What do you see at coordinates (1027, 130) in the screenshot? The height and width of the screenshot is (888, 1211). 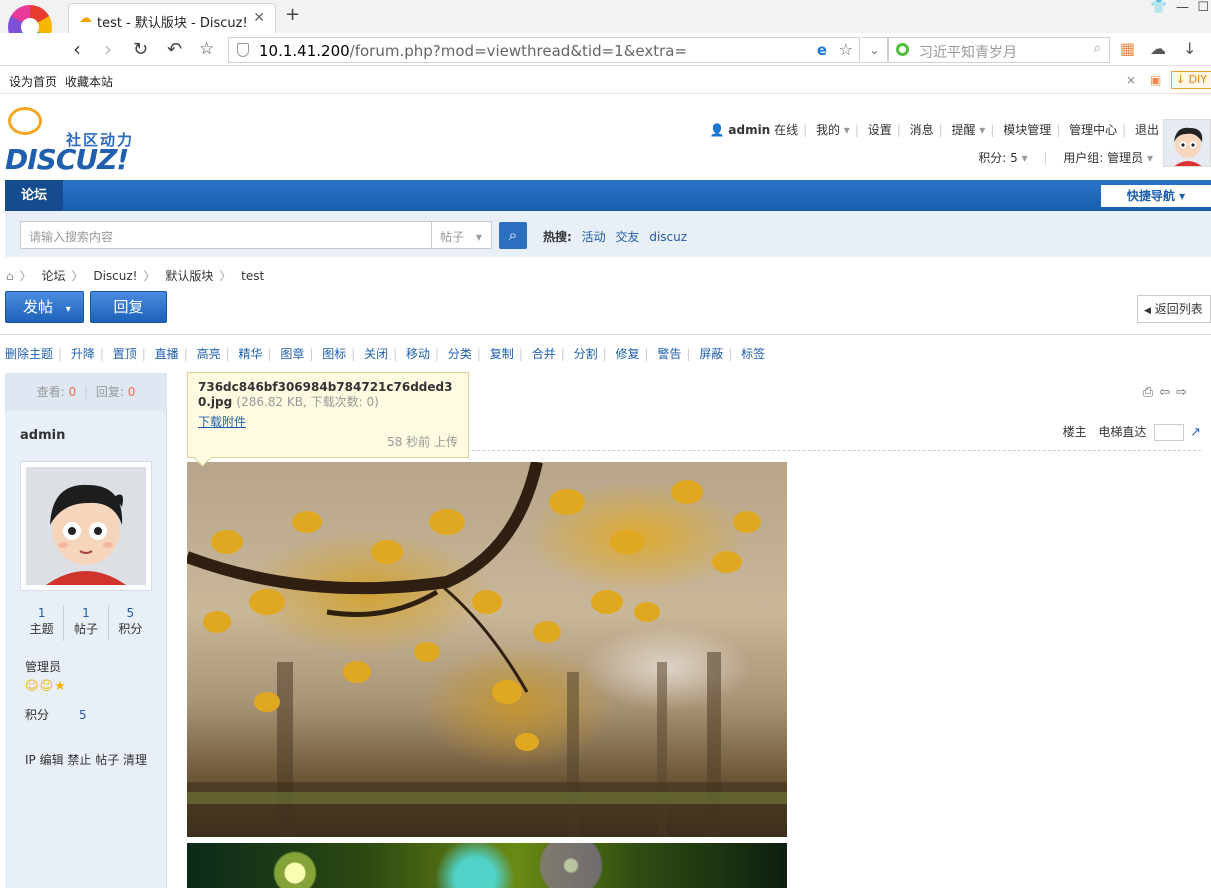 I see `menu-block-admin: 模块管理` at bounding box center [1027, 130].